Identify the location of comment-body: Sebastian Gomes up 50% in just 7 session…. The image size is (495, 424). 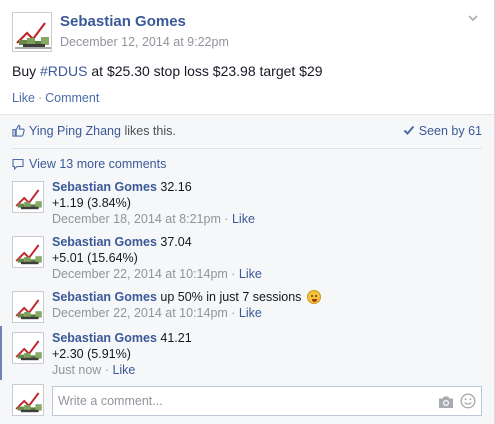
(186, 305).